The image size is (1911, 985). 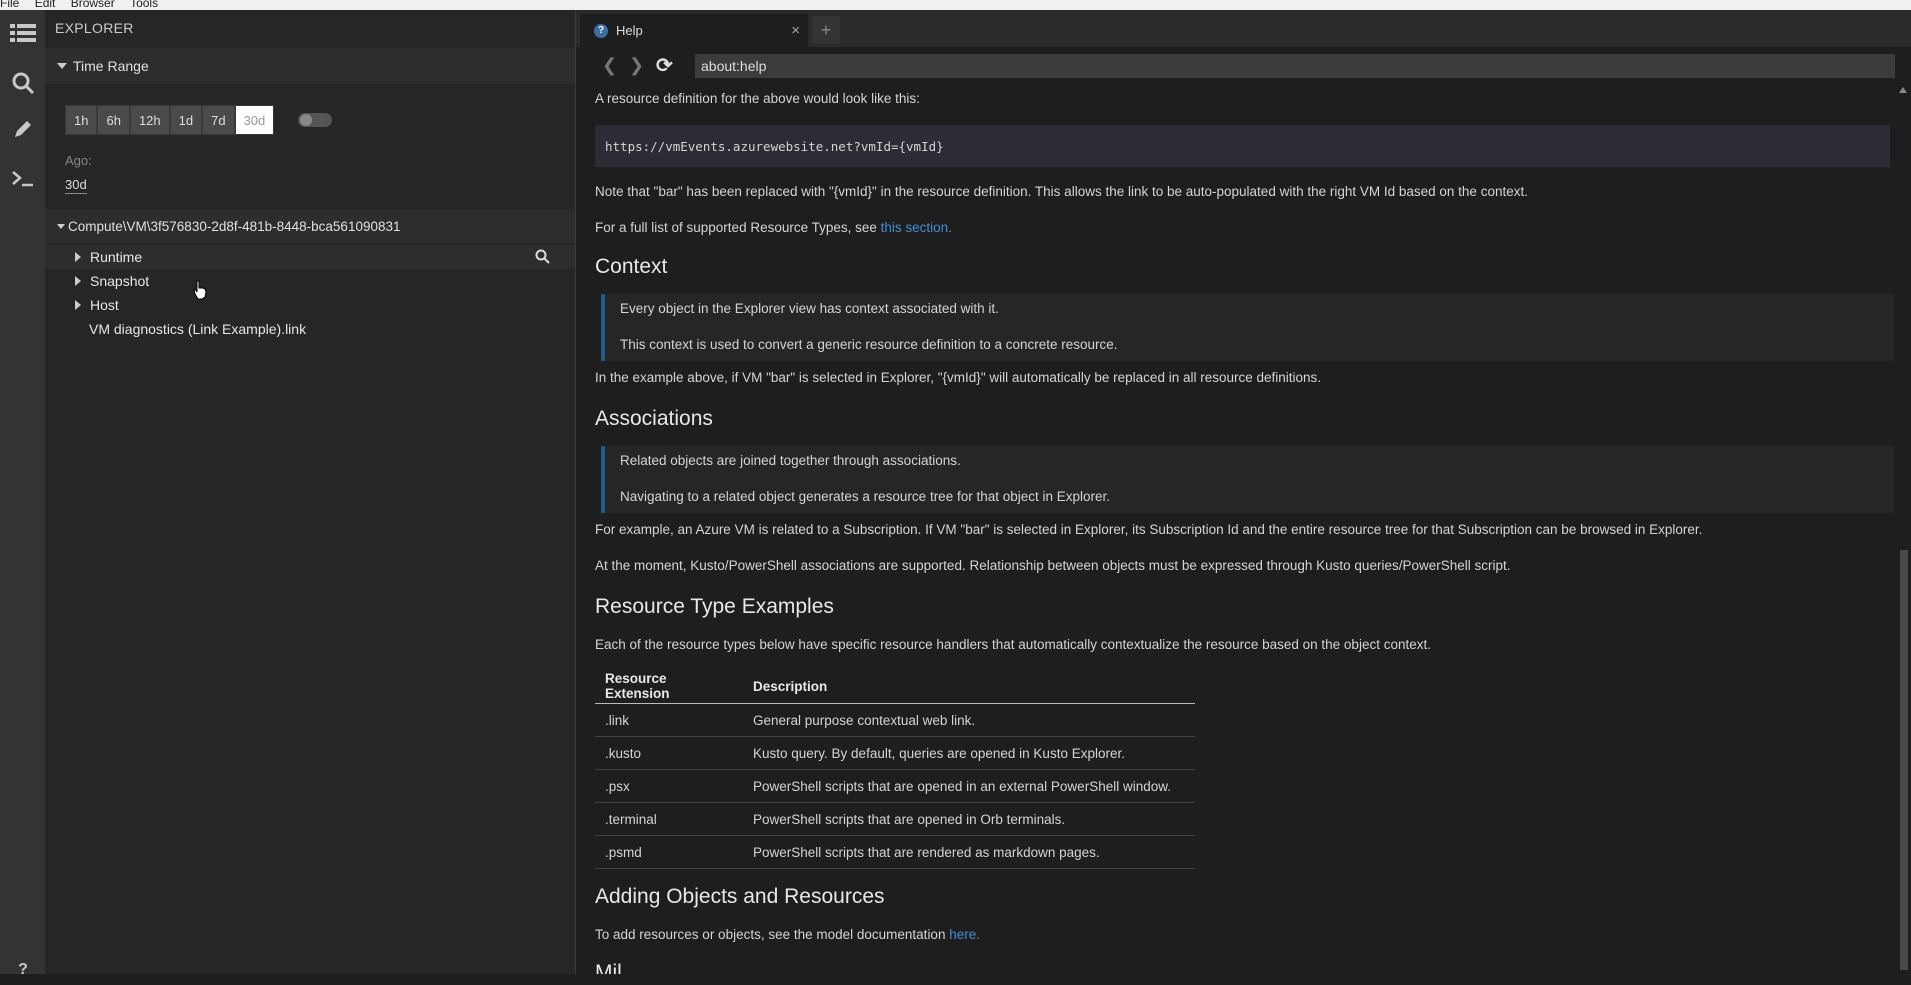 What do you see at coordinates (1295, 66) in the screenshot?
I see `url-input: about:help` at bounding box center [1295, 66].